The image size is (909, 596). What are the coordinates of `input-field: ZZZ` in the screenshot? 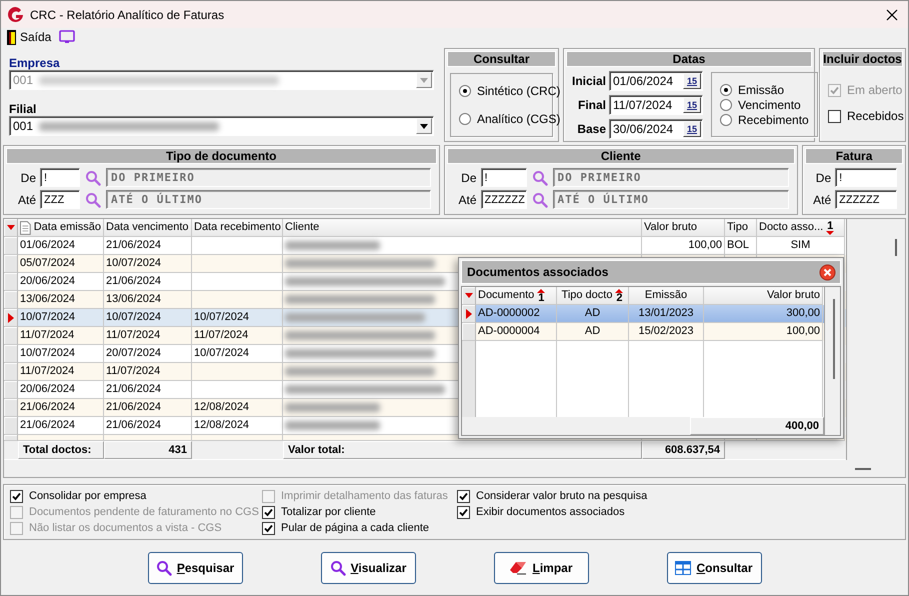 It's located at (60, 199).